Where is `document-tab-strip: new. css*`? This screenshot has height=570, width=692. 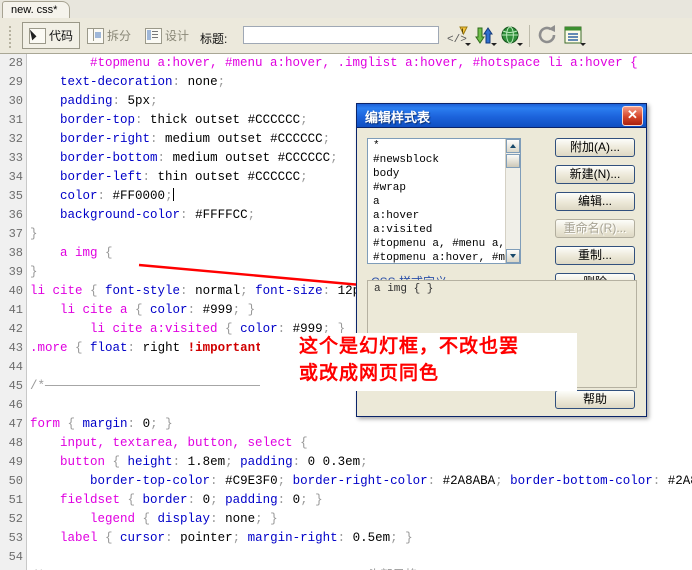
document-tab-strip: new. css* is located at coordinates (346, 10).